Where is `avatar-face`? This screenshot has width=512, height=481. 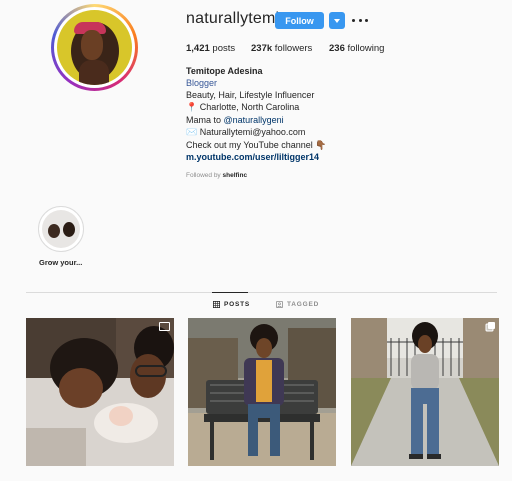 avatar-face is located at coordinates (92, 45).